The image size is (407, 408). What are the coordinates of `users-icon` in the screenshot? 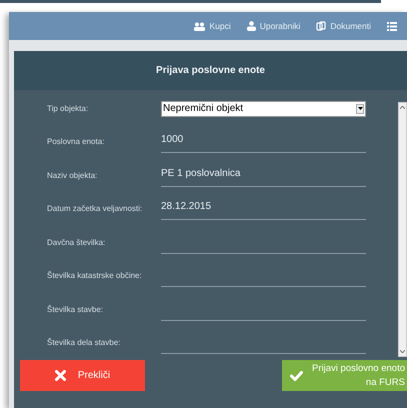 It's located at (200, 26).